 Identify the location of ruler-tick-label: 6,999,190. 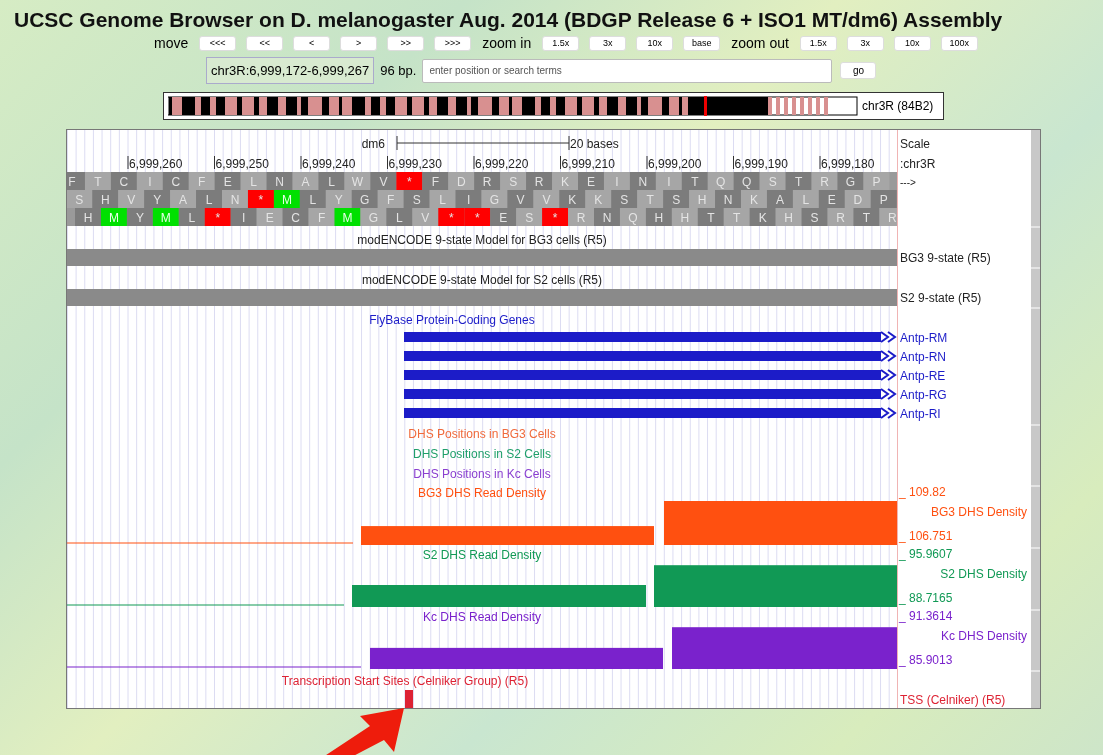
(761, 164).